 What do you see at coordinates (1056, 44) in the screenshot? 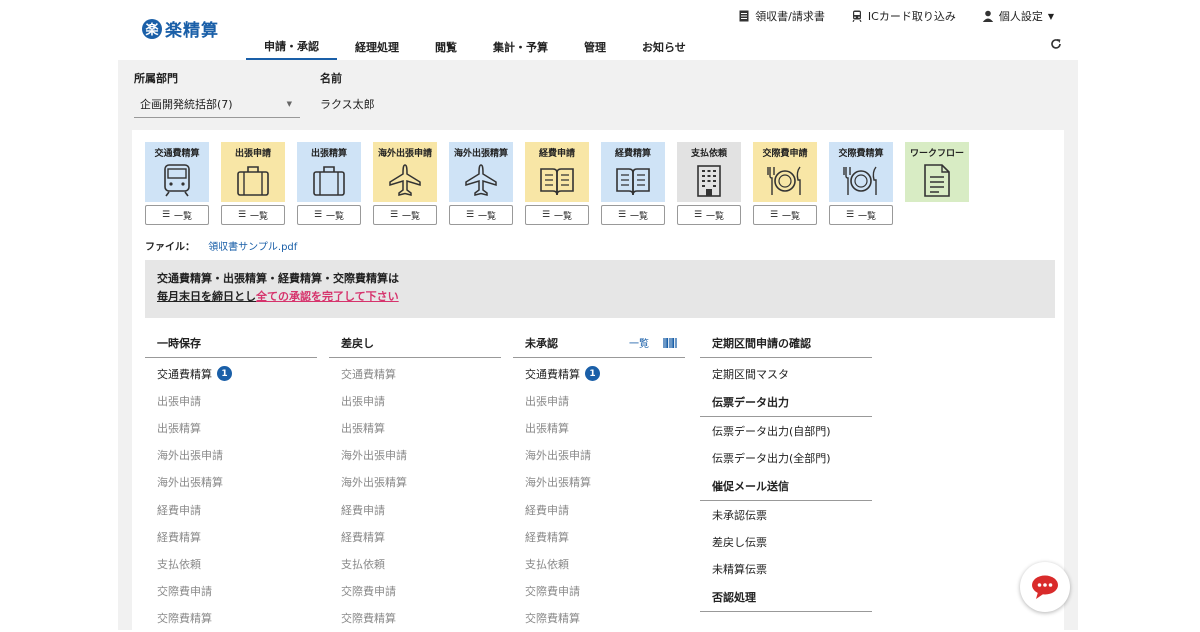
I see `refresh-icon` at bounding box center [1056, 44].